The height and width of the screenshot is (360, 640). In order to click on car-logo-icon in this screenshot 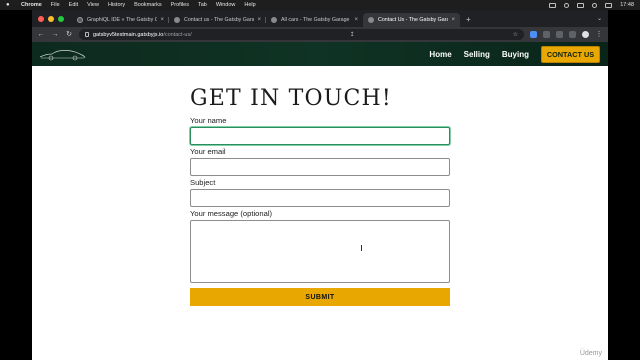, I will do `click(62, 54)`.